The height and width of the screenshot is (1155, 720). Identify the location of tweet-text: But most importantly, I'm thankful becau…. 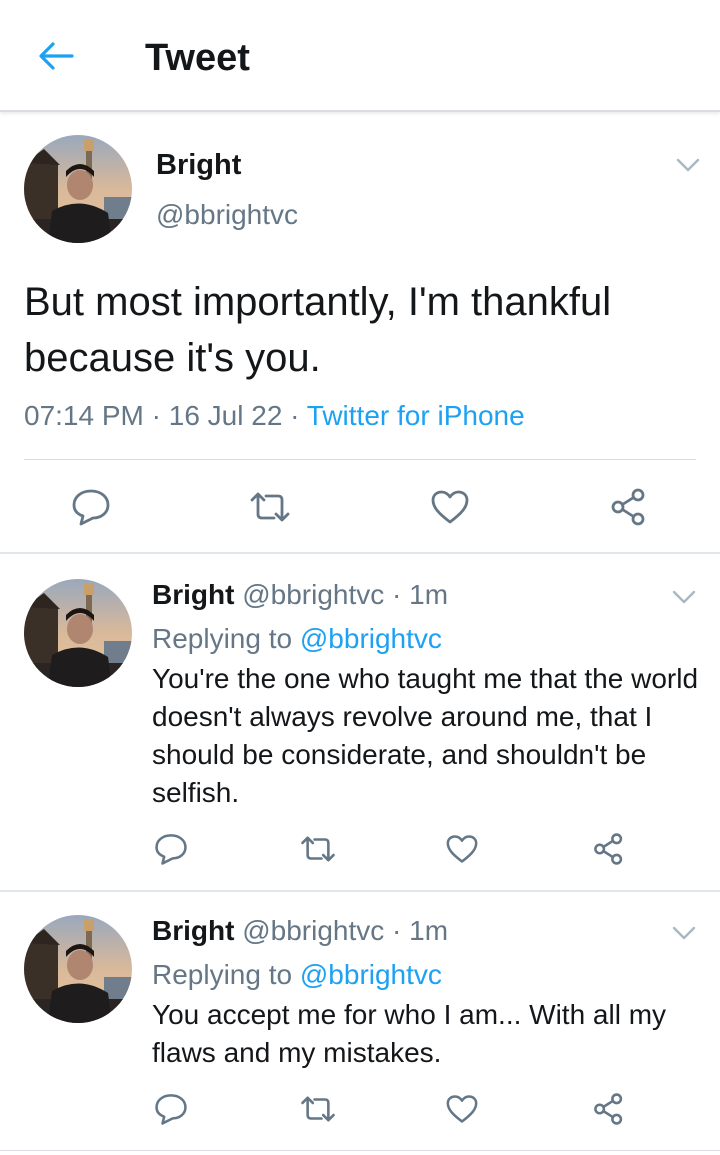
(318, 330).